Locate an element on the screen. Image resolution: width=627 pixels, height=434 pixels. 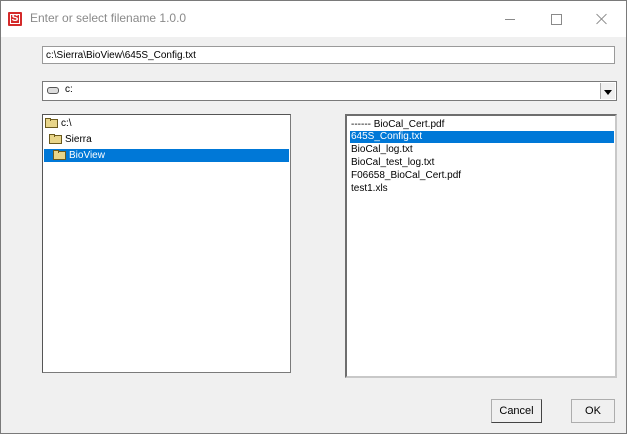
list-item: ------ BioCal_Cert.pdf is located at coordinates (482, 125).